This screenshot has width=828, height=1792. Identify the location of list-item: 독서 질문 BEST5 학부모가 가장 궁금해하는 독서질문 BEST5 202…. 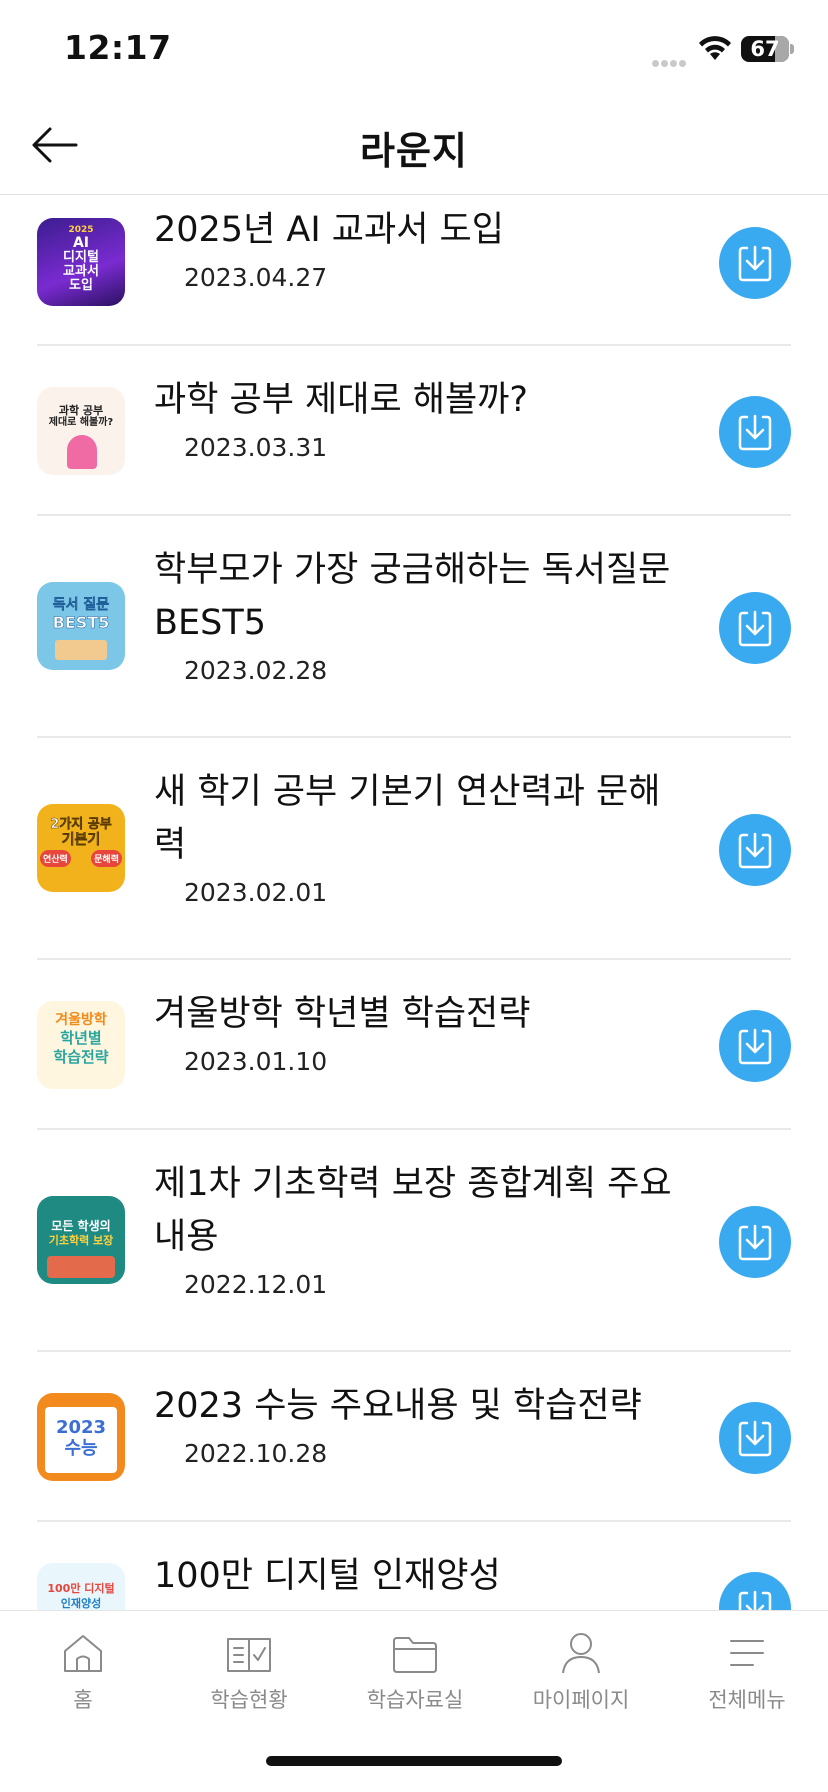
(414, 627).